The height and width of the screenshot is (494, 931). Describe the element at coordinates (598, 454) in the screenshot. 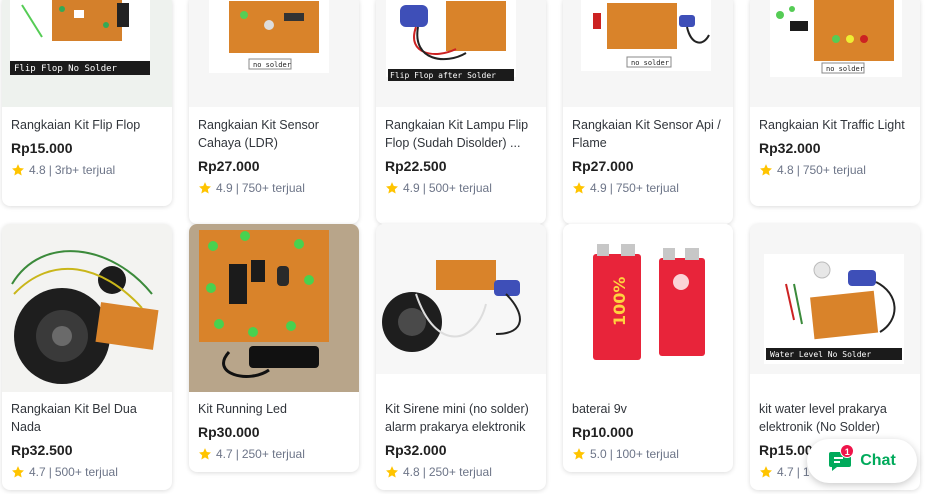

I see `rating-value: 5.0` at that location.